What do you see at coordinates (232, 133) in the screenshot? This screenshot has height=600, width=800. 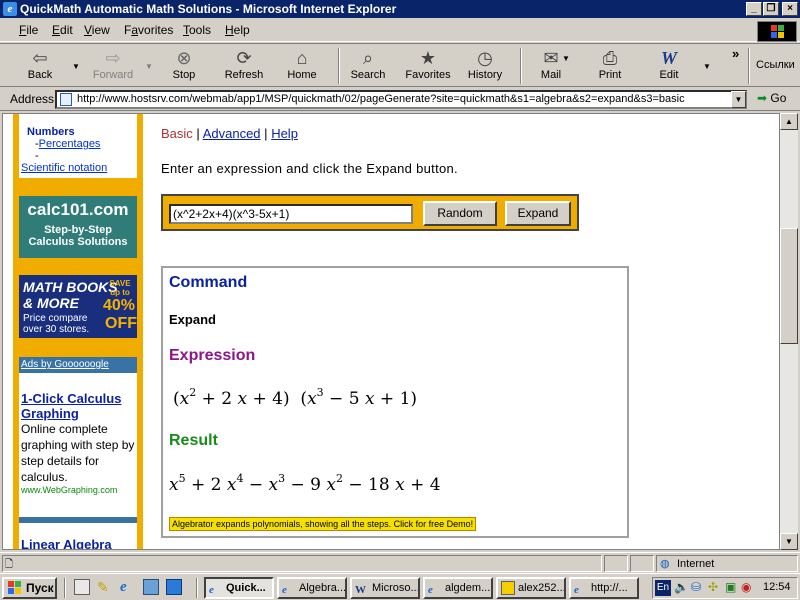 I see `nav-advanced-link: Advanced` at bounding box center [232, 133].